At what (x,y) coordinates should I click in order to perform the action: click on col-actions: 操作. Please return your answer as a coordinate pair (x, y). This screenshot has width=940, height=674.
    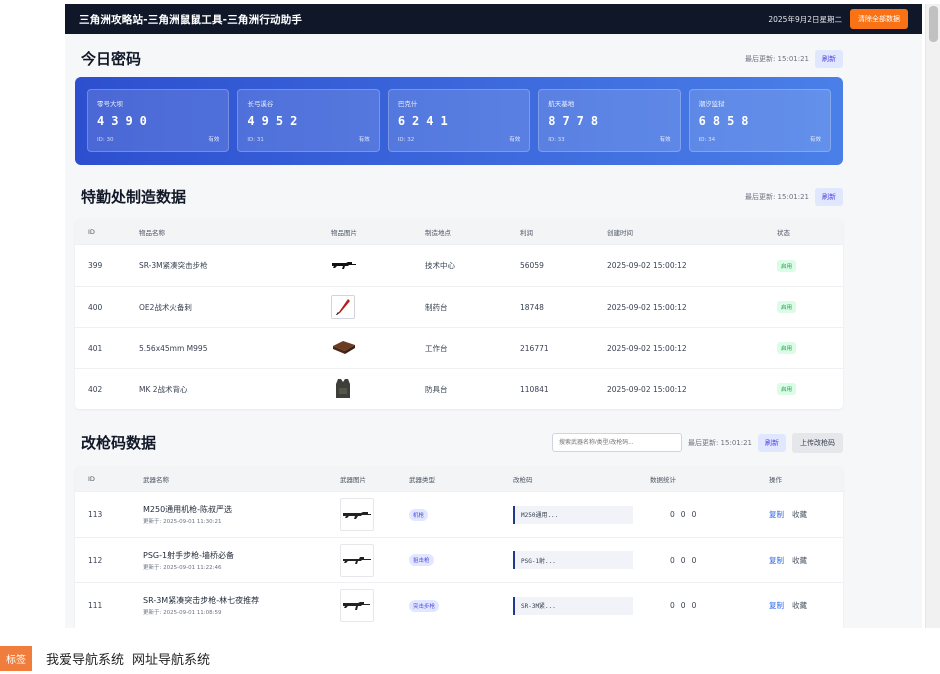
    Looking at the image, I should click on (775, 479).